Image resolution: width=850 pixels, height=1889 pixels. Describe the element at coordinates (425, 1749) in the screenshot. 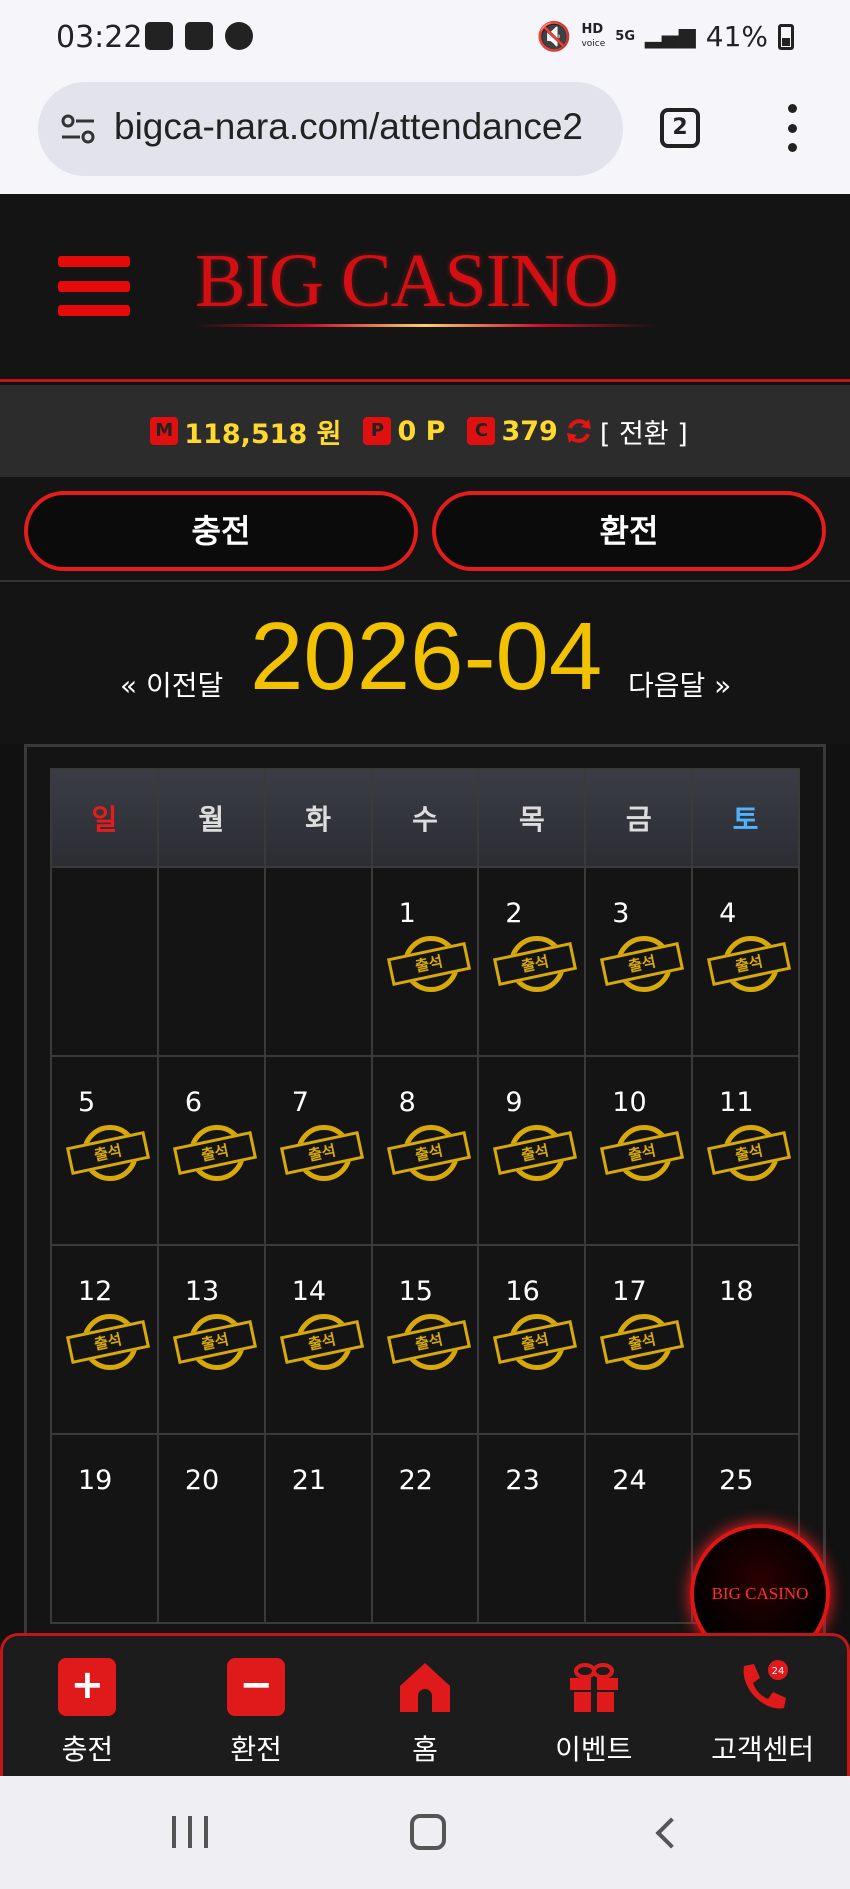

I see `nav-home-label: 홈` at that location.